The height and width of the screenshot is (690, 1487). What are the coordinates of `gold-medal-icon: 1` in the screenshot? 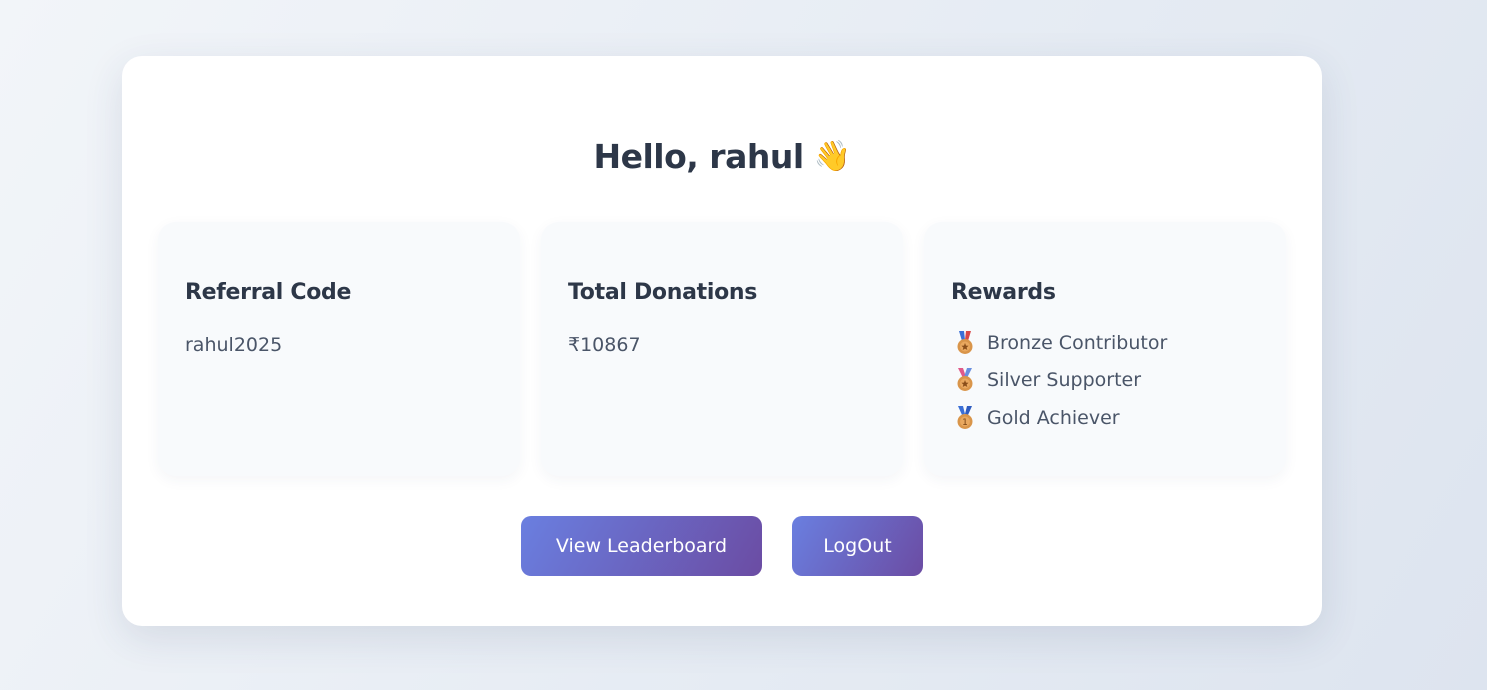 It's located at (965, 417).